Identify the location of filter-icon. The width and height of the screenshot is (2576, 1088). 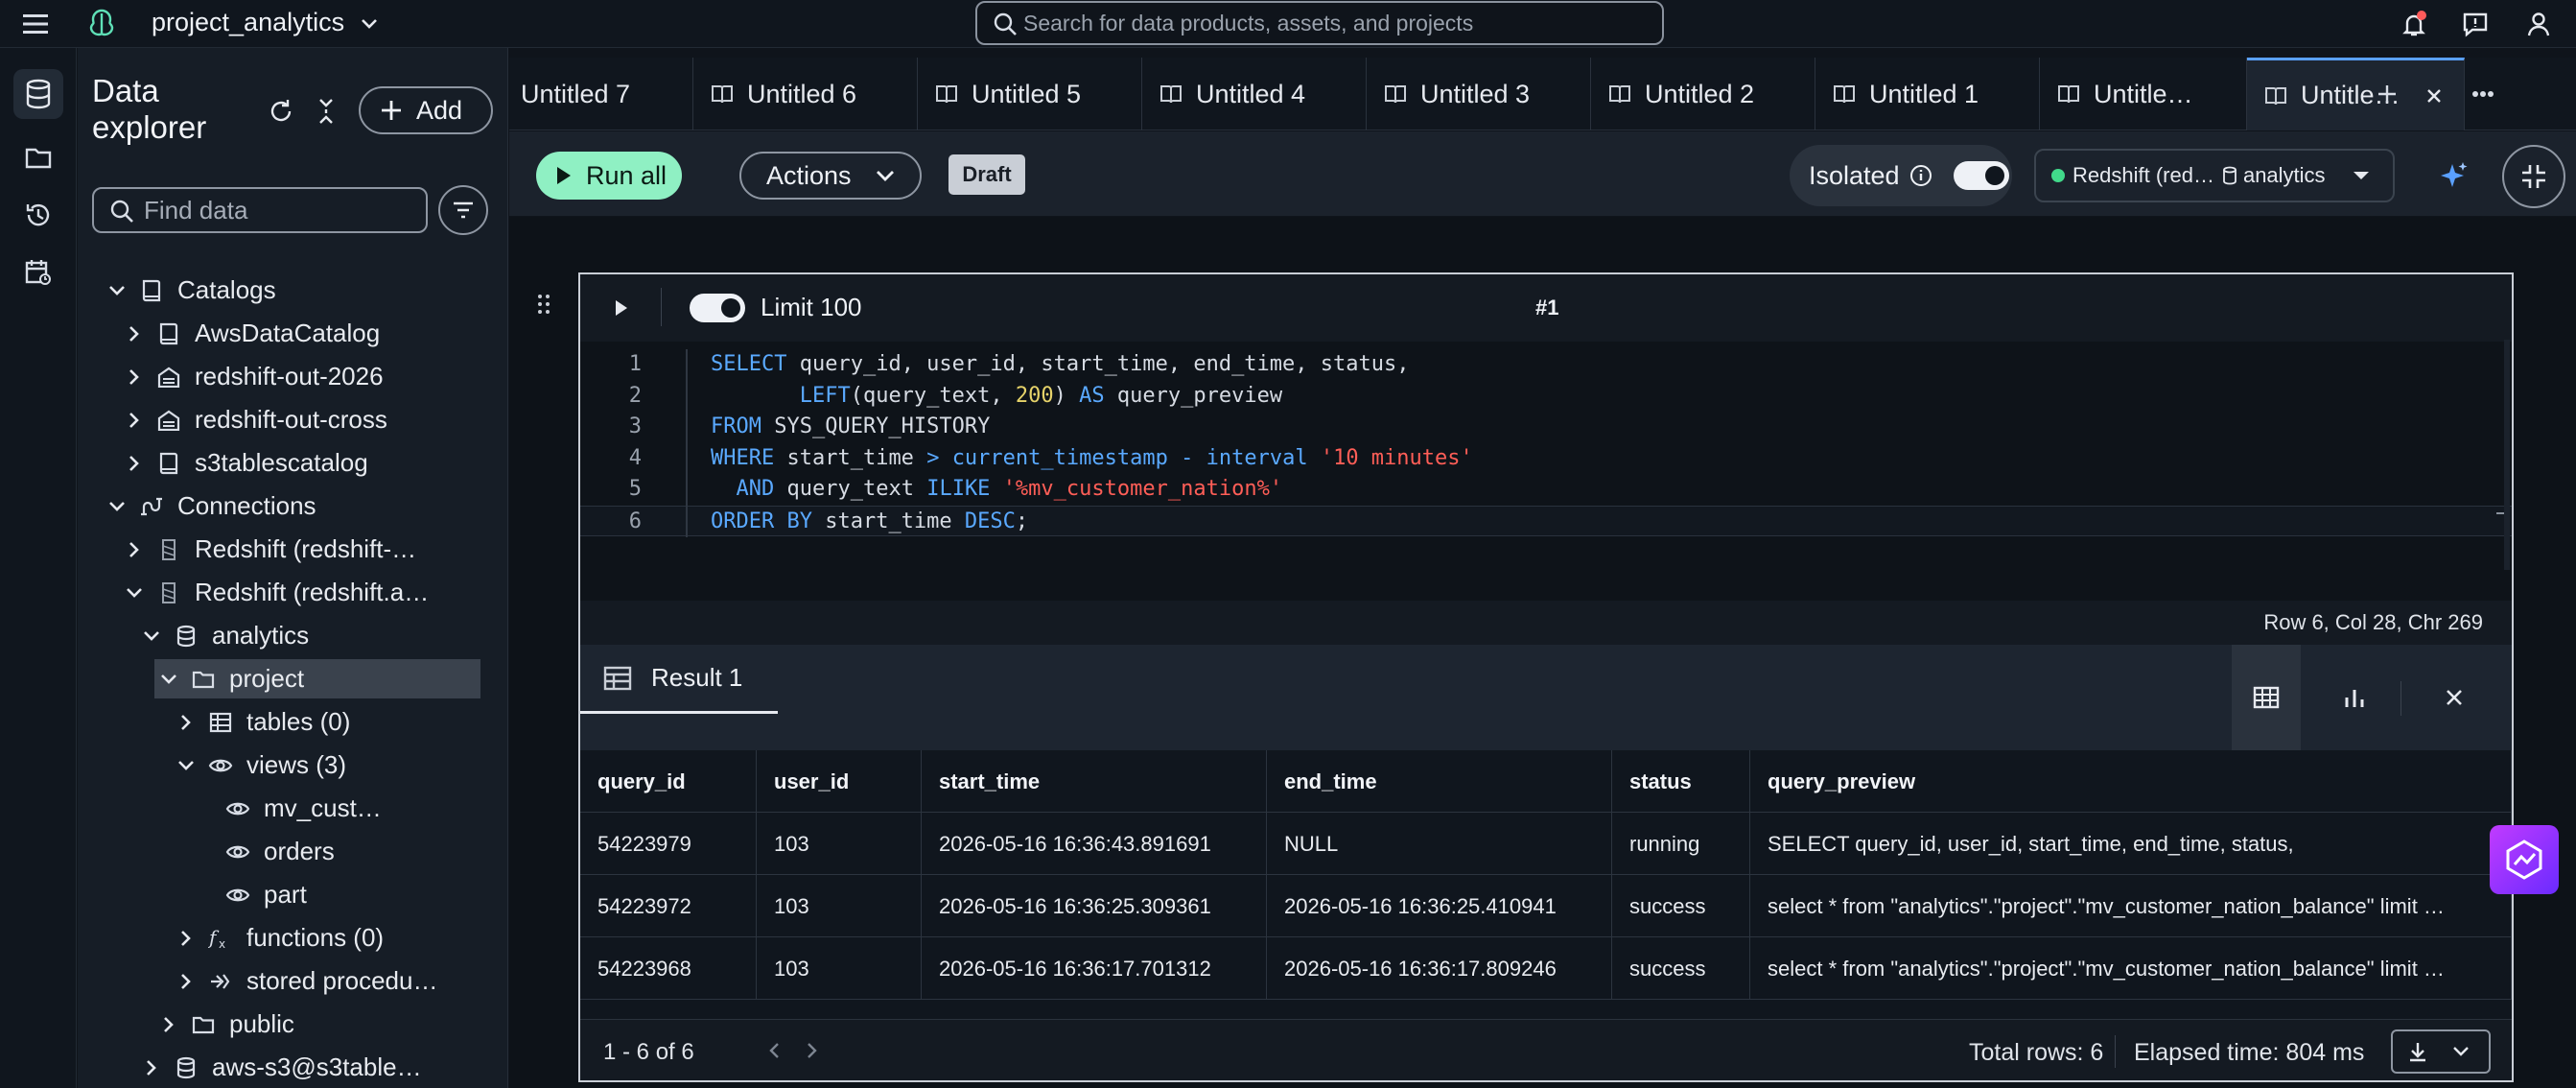
(463, 210).